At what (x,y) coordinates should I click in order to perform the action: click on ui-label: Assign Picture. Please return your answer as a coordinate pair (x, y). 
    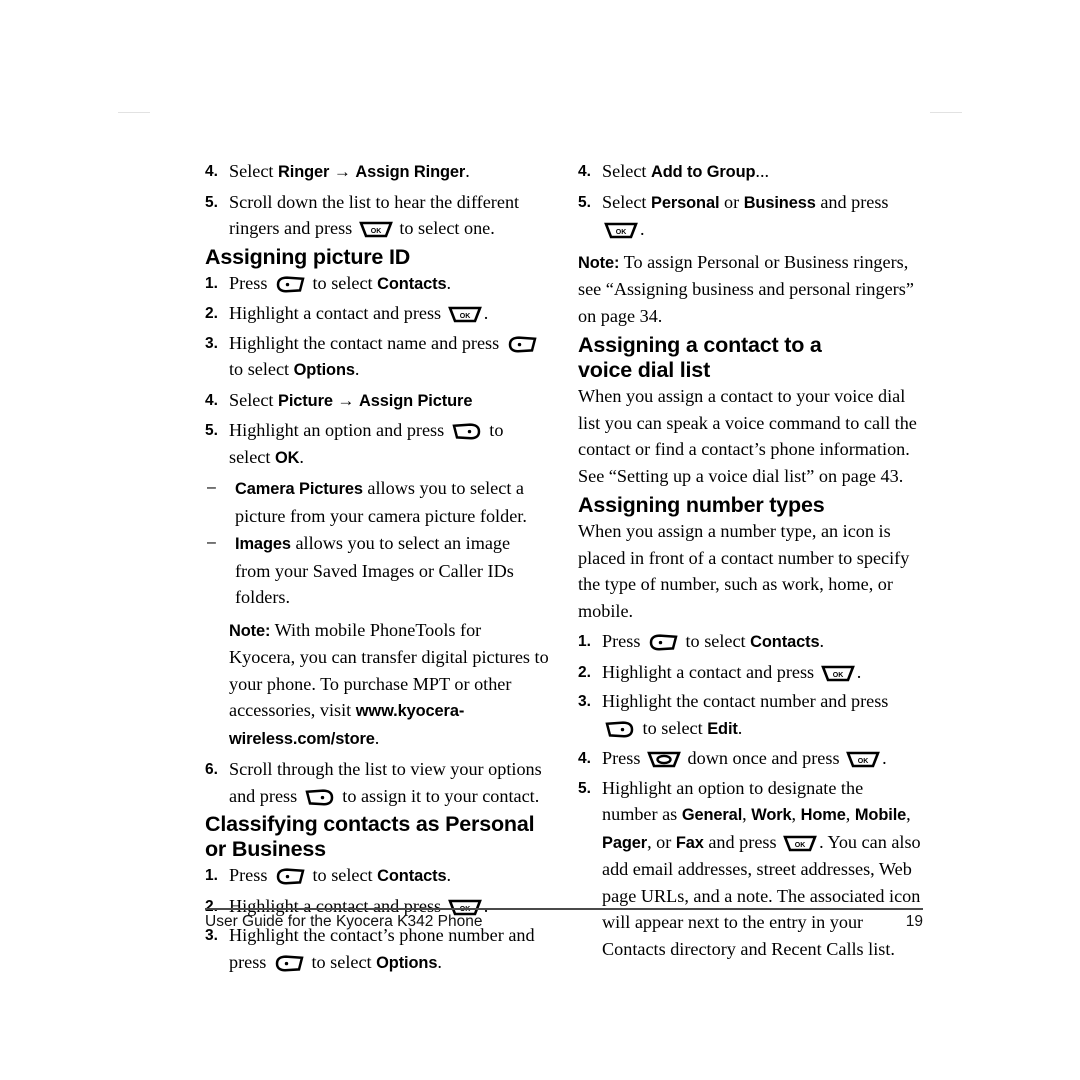
    Looking at the image, I should click on (415, 400).